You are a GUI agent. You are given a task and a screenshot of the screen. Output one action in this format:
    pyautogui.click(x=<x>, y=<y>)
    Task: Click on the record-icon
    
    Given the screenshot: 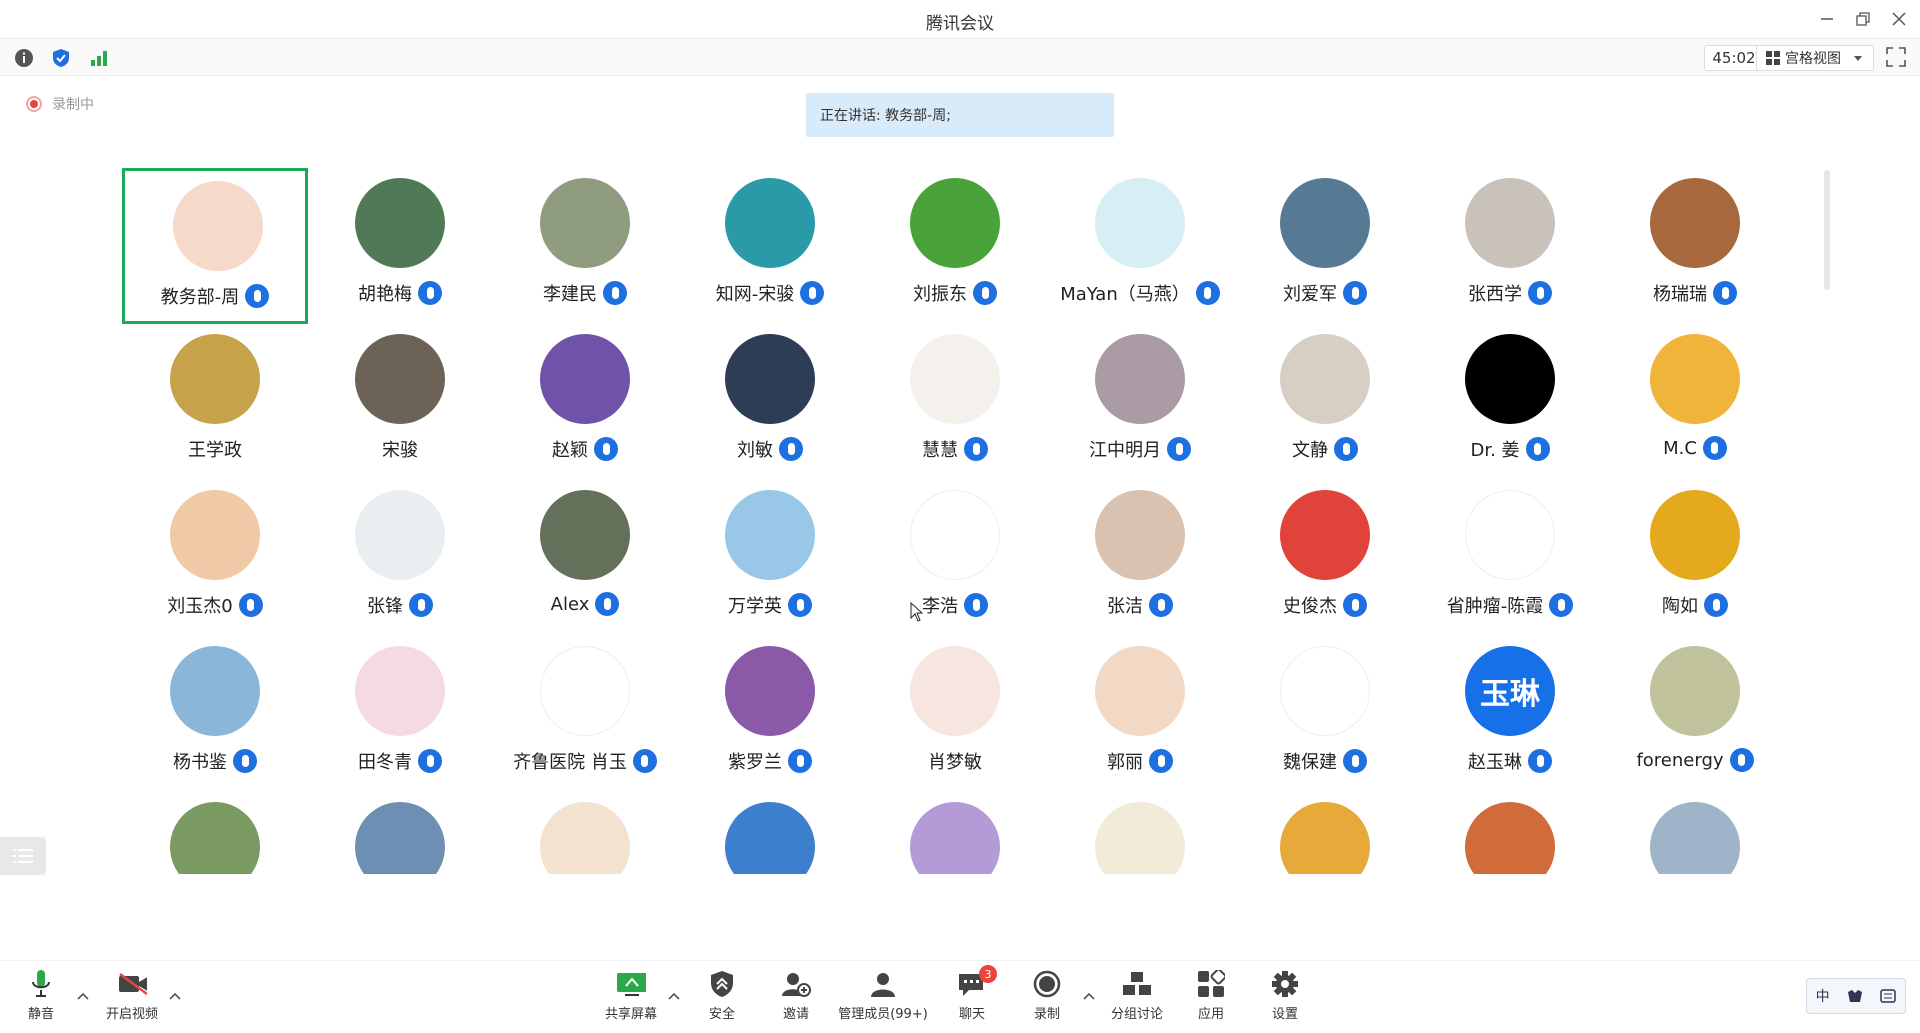 What is the action you would take?
    pyautogui.click(x=1047, y=984)
    